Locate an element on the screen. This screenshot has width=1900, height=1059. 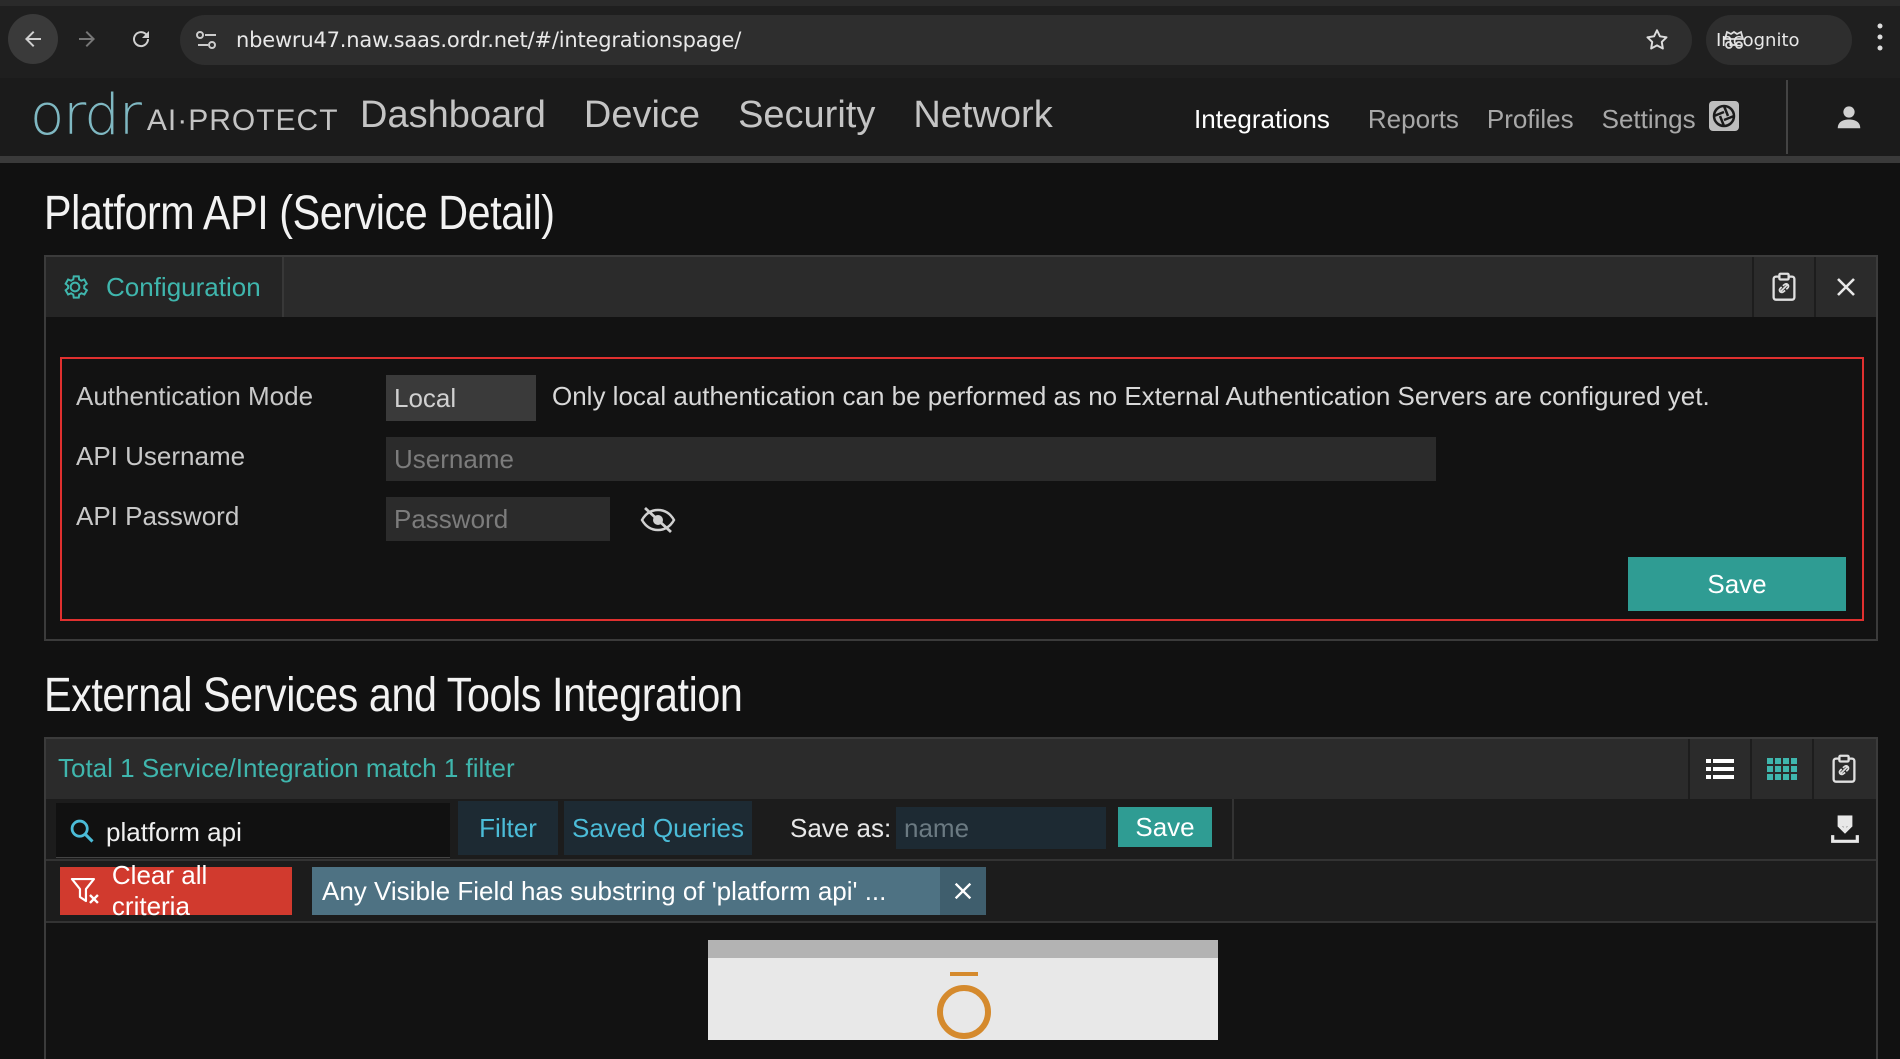
section-title: External Services and Tools Integration is located at coordinates (393, 695).